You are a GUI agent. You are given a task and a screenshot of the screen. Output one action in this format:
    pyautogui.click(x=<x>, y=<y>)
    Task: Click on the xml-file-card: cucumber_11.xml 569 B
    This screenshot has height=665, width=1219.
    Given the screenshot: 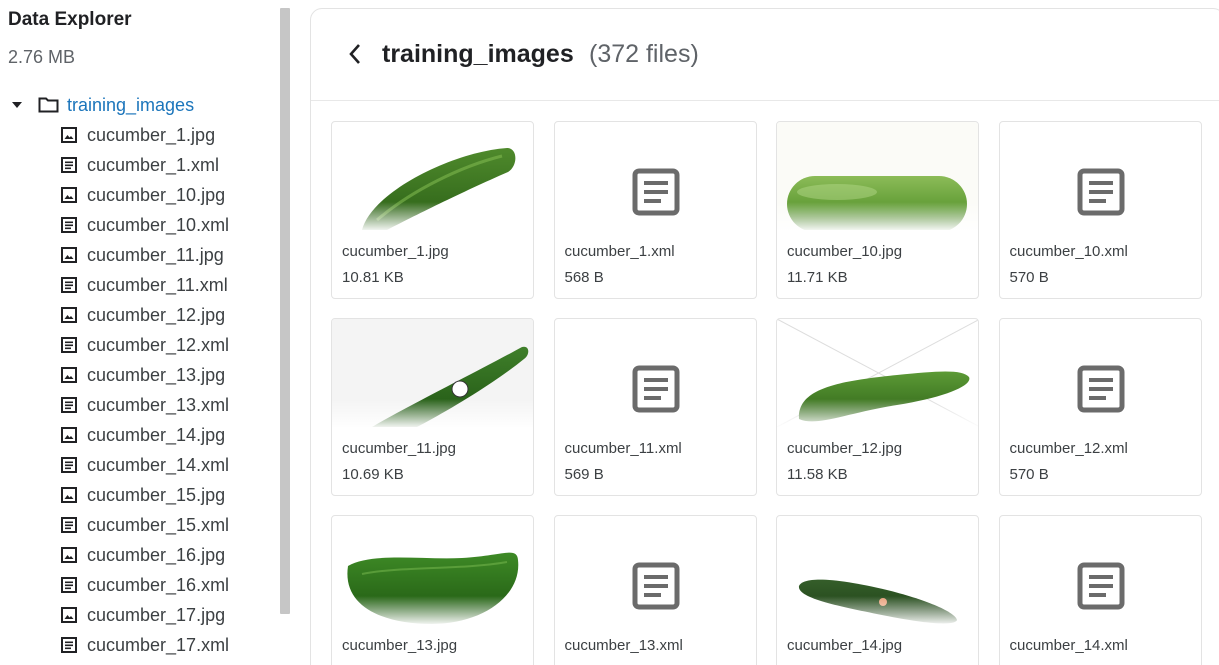 What is the action you would take?
    pyautogui.click(x=655, y=407)
    